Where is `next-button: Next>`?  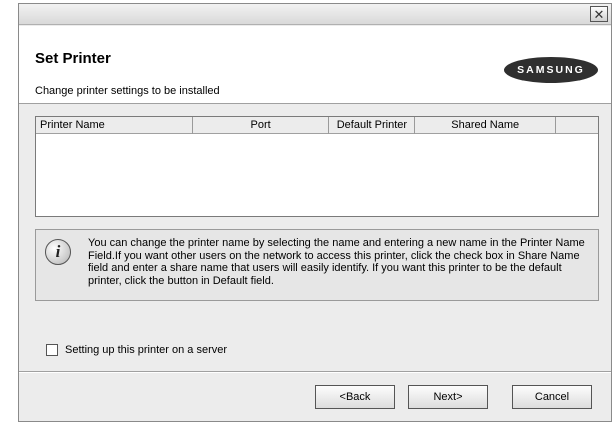 next-button: Next> is located at coordinates (448, 397).